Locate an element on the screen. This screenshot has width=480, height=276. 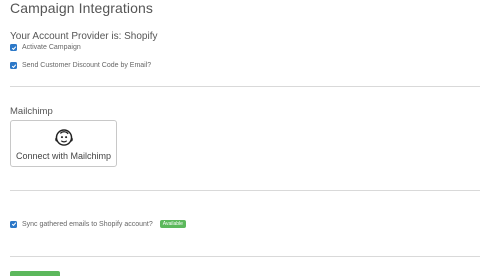
send-discount-option: Send Customer Discount Code by Email? is located at coordinates (80, 65).